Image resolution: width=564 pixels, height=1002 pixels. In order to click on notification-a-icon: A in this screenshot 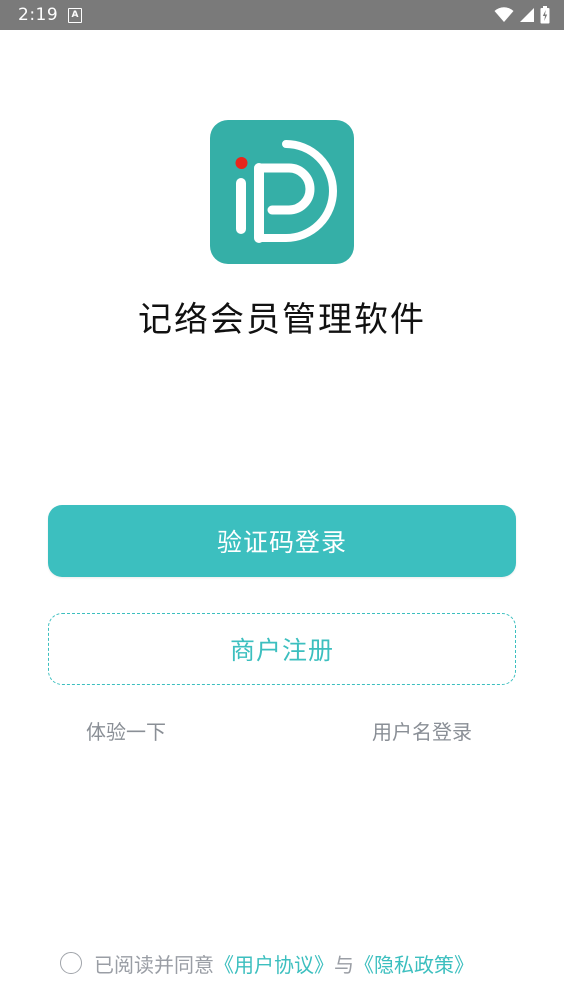, I will do `click(75, 15)`.